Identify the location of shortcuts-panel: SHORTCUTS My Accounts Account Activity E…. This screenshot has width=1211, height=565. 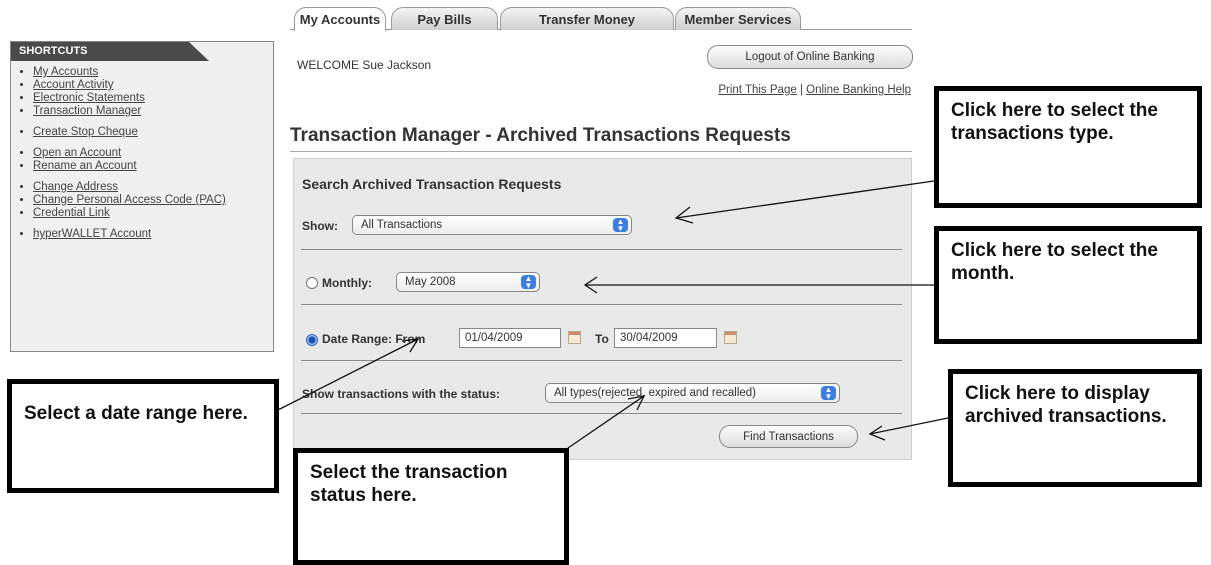
(142, 196).